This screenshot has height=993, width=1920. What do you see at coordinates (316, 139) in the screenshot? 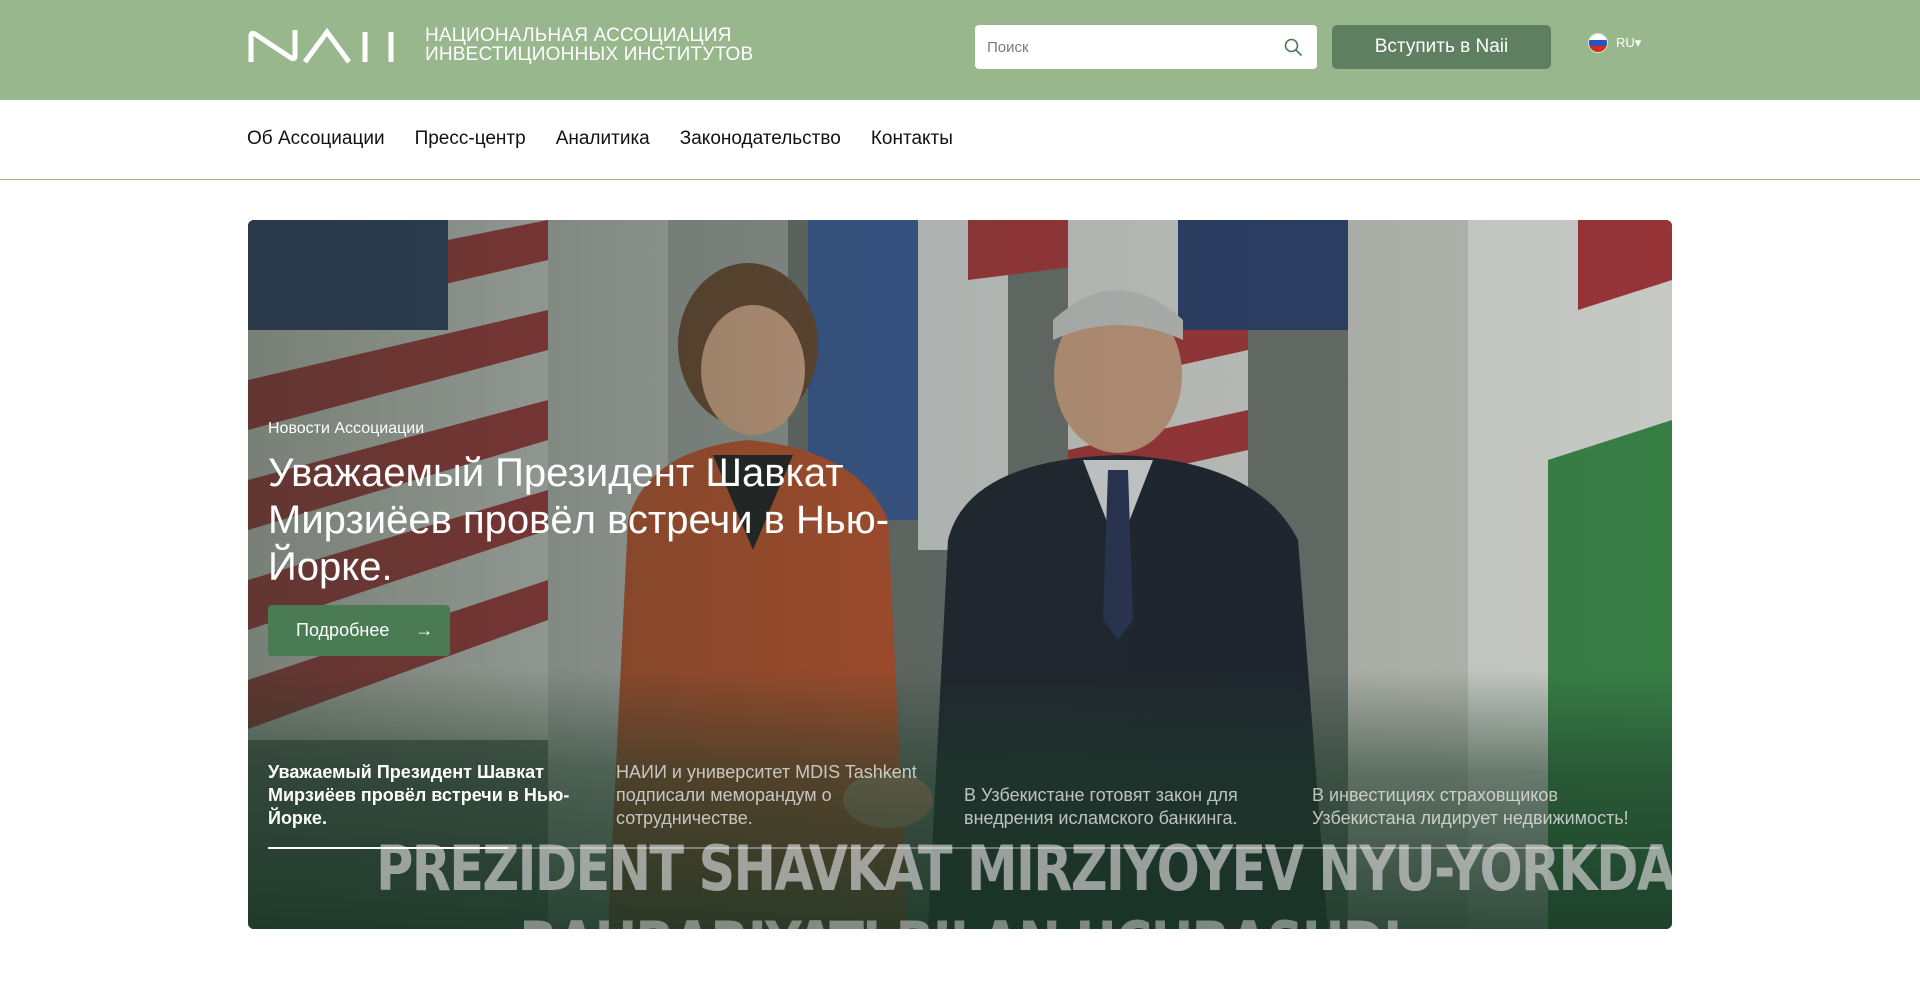
I see `nav-item-about: Об Ассоциации` at bounding box center [316, 139].